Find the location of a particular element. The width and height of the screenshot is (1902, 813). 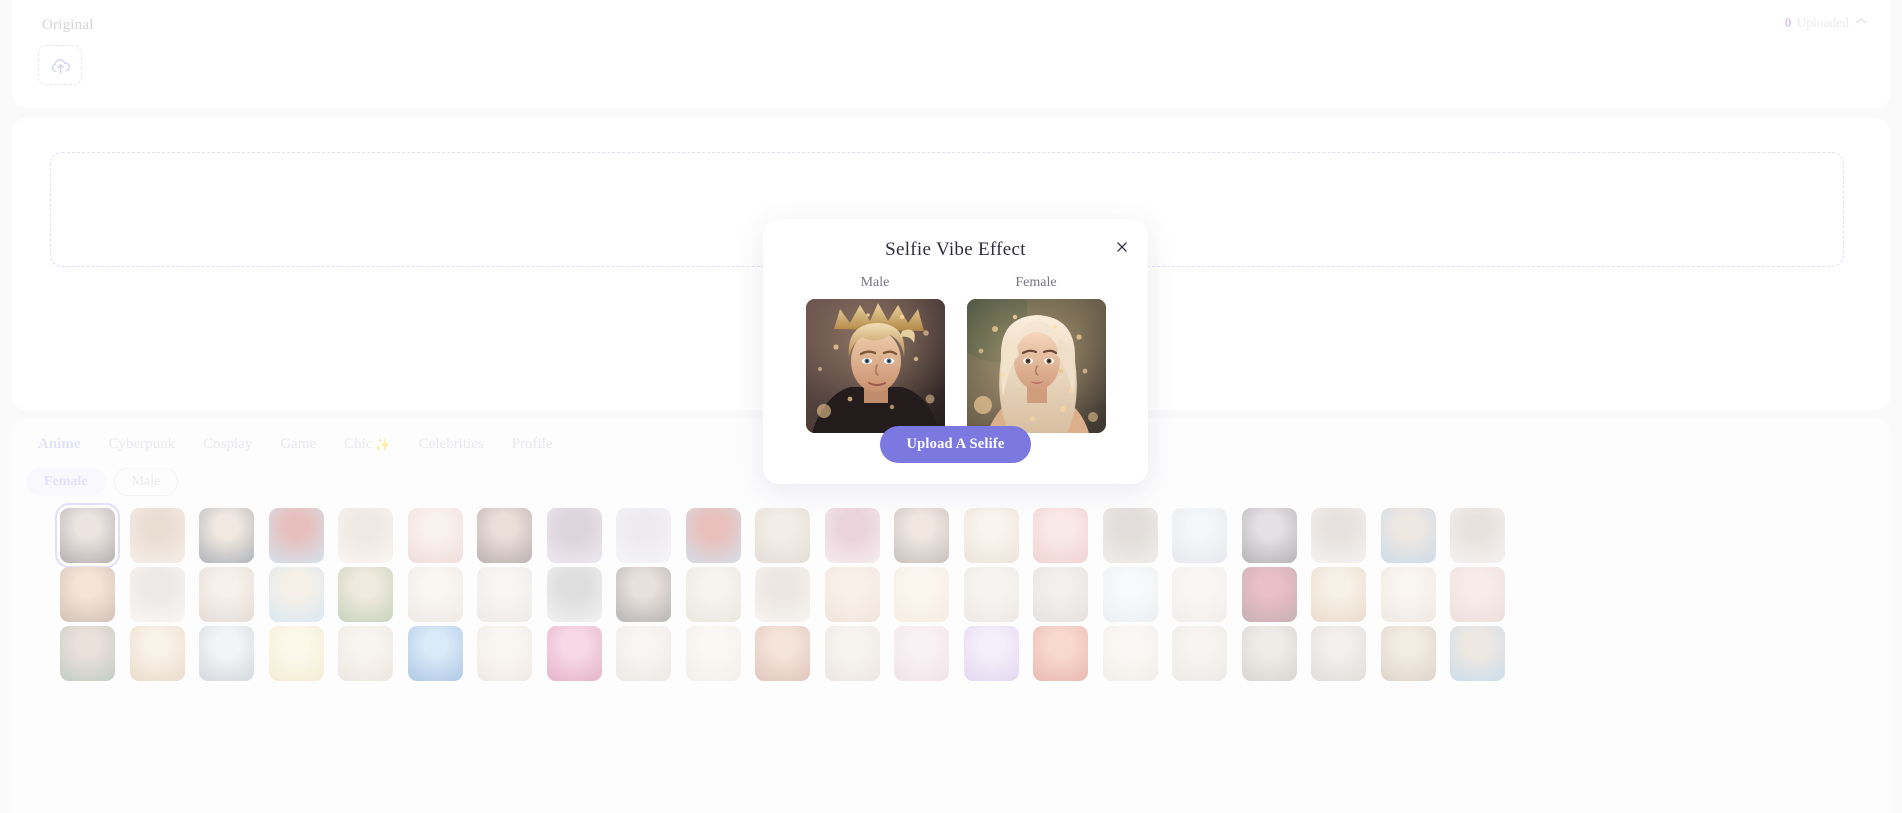

tab-cosplay: Cosplay is located at coordinates (227, 444).